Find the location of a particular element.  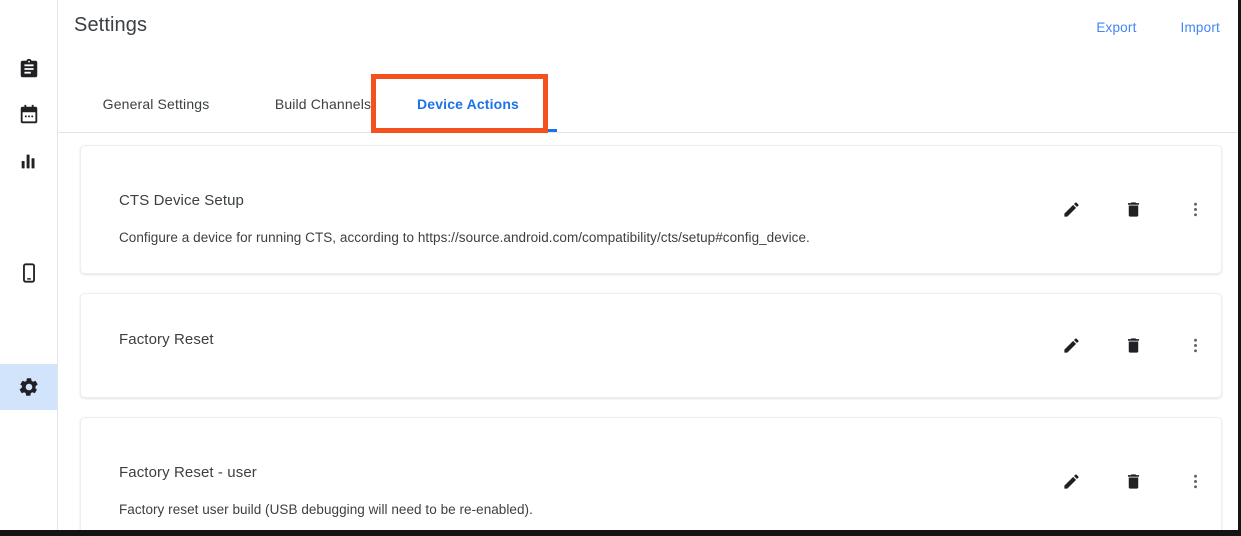

sidebar-item-devices is located at coordinates (28, 273).